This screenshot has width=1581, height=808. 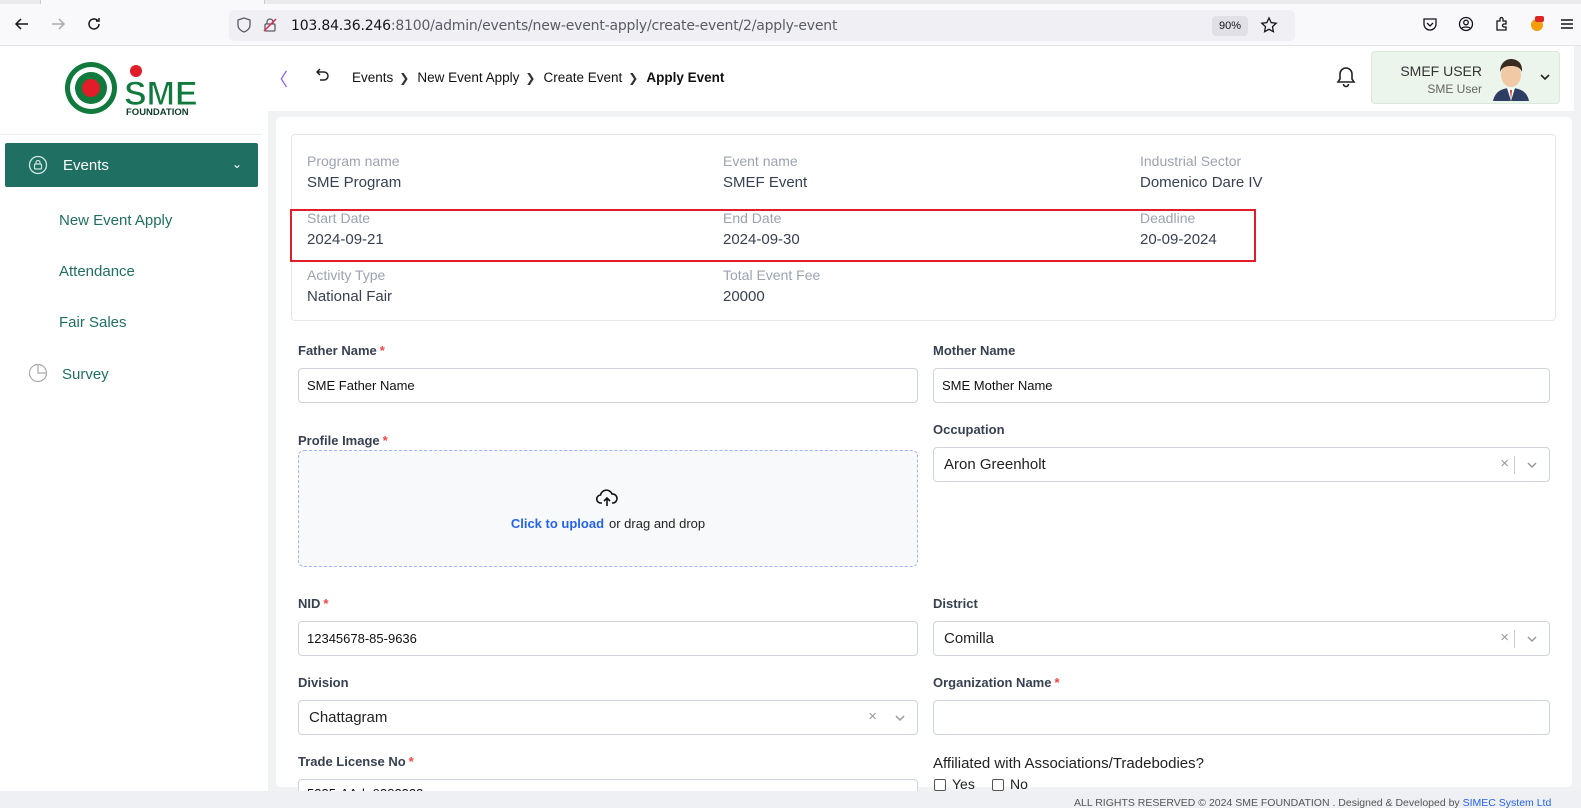 I want to click on organization-name-label: Organization Name *, so click(x=996, y=682).